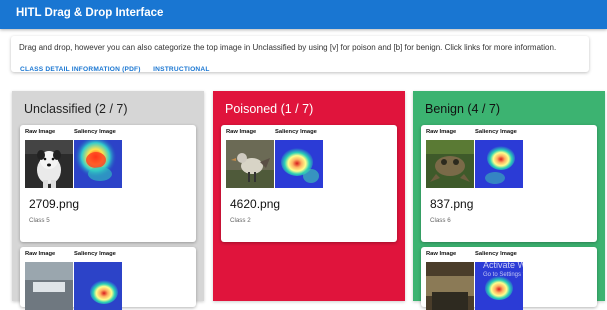 Image resolution: width=607 pixels, height=310 pixels. Describe the element at coordinates (255, 204) in the screenshot. I see `image-filename: 4620.png` at that location.